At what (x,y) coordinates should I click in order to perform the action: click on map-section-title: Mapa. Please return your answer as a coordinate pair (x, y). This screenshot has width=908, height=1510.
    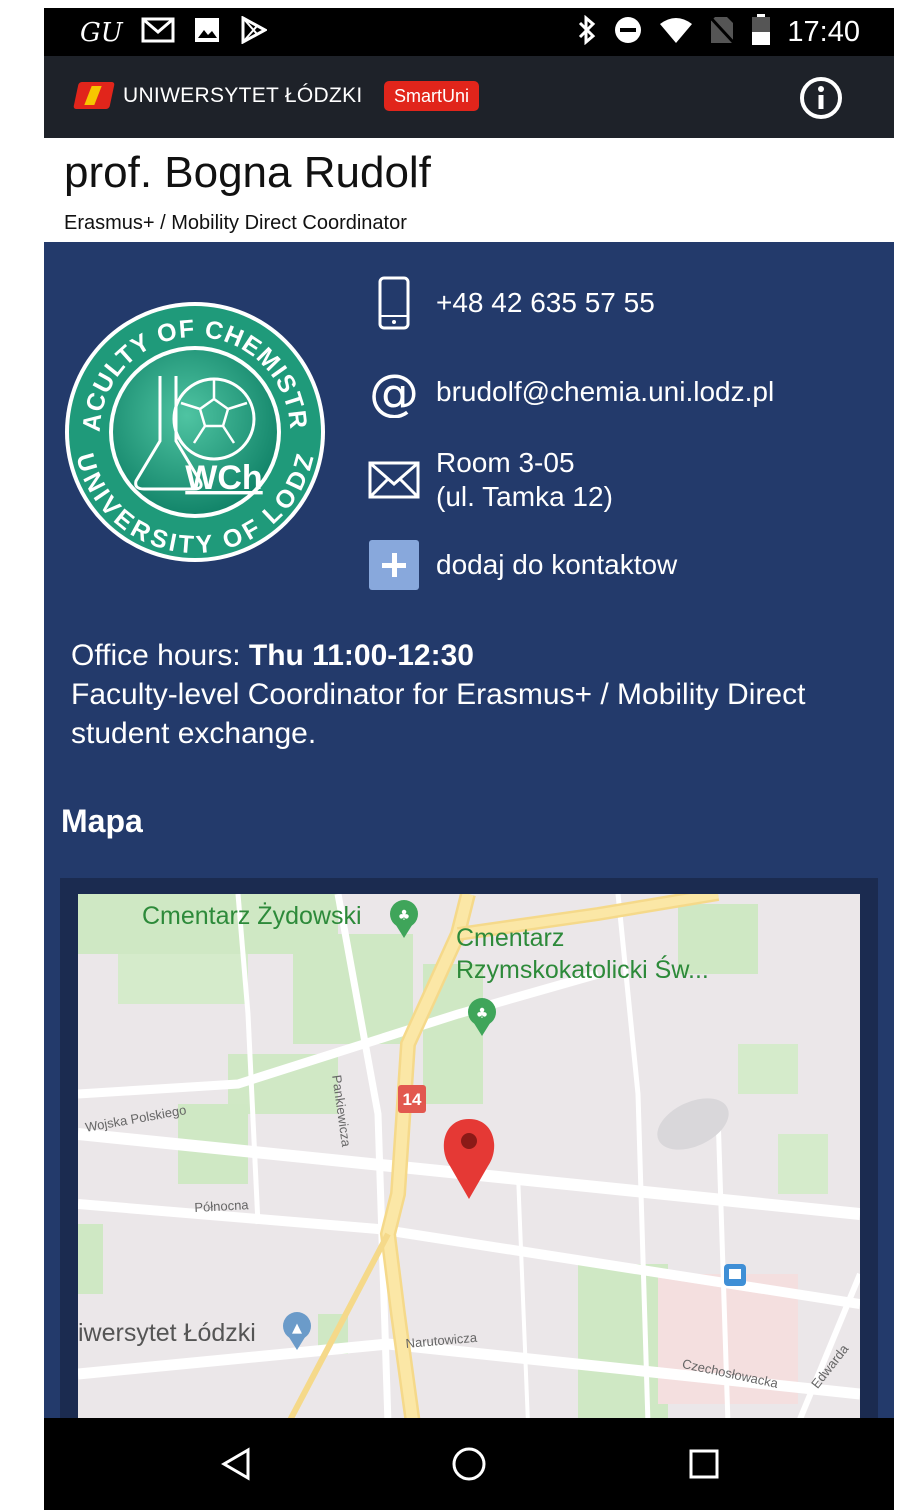
    Looking at the image, I should click on (102, 821).